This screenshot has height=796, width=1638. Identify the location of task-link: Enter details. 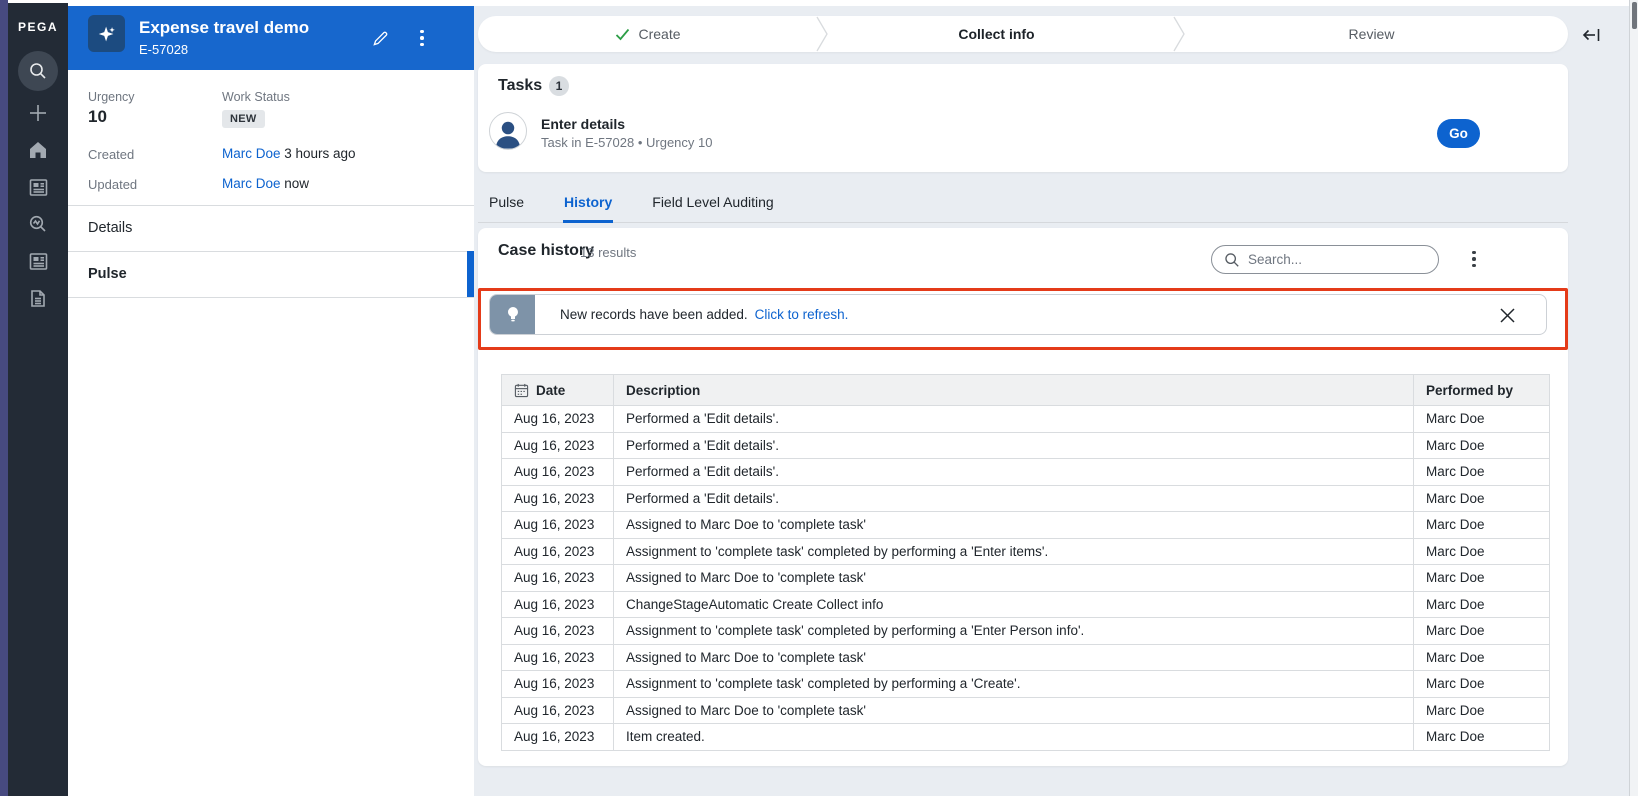
(583, 124).